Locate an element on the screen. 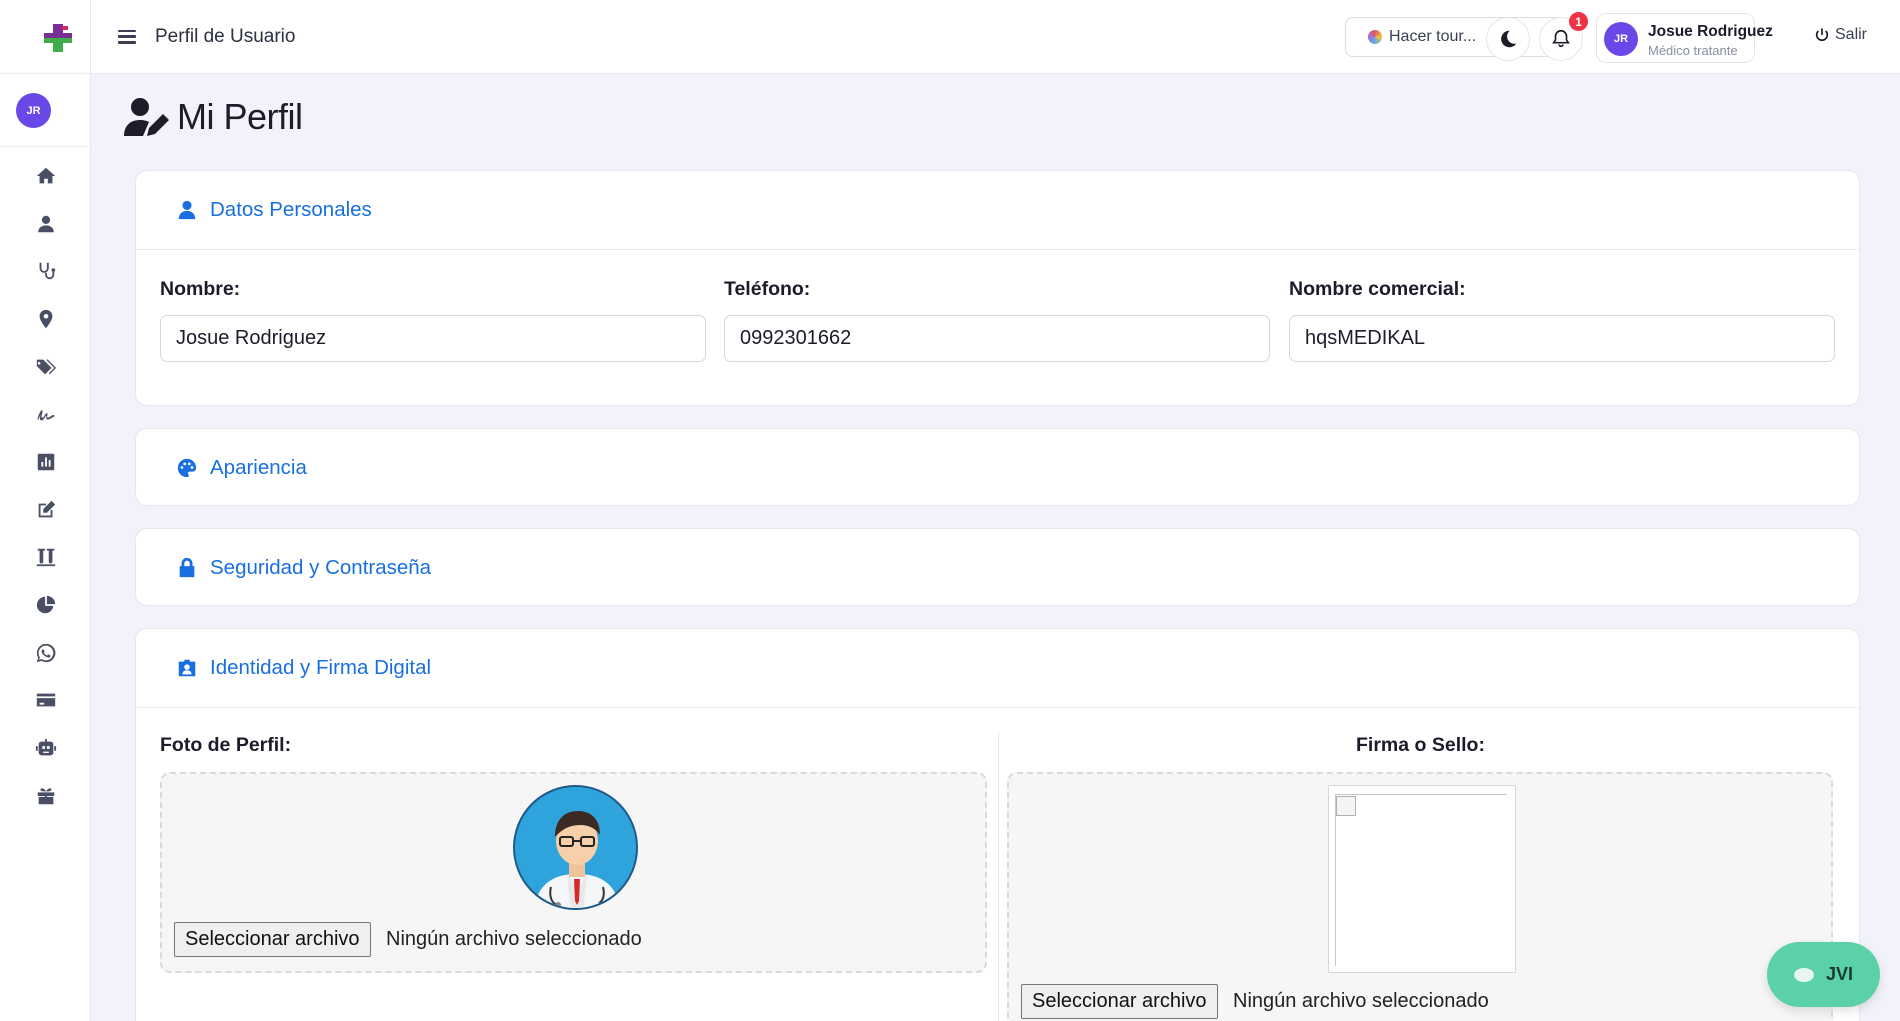 The height and width of the screenshot is (1021, 1900). sidebar-item-patients is located at coordinates (45, 224).